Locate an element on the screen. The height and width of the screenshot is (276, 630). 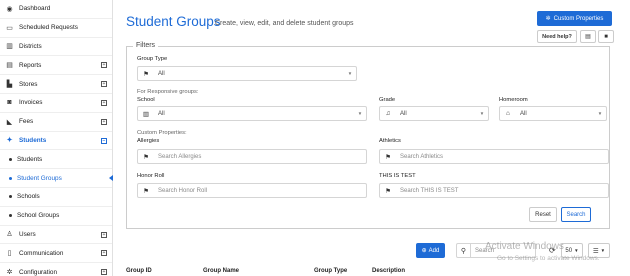
sidebar-item-dashboard: ◉ Dashboard is located at coordinates (56, 9).